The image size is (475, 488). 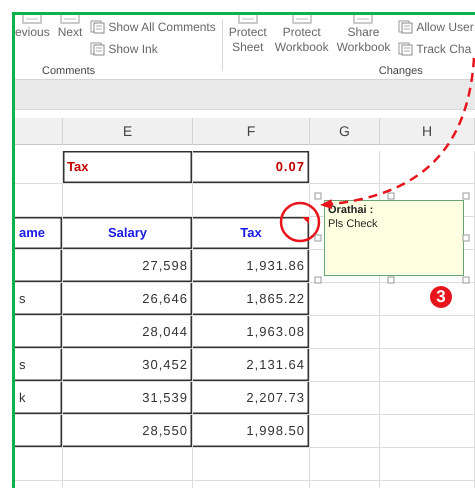 What do you see at coordinates (68, 71) in the screenshot?
I see `group-label: Comments` at bounding box center [68, 71].